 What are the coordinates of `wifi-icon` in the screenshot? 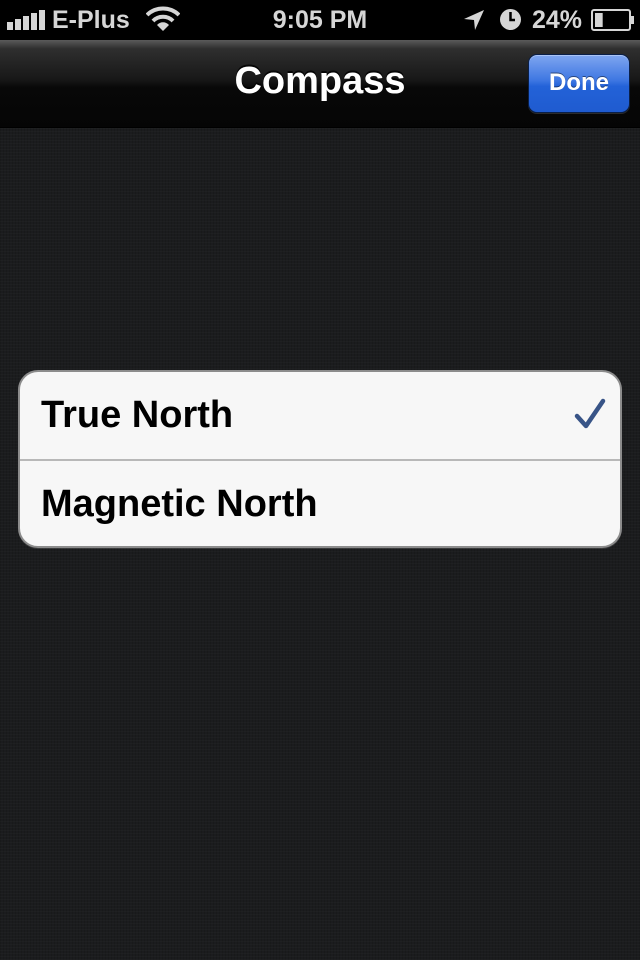 It's located at (163, 18).